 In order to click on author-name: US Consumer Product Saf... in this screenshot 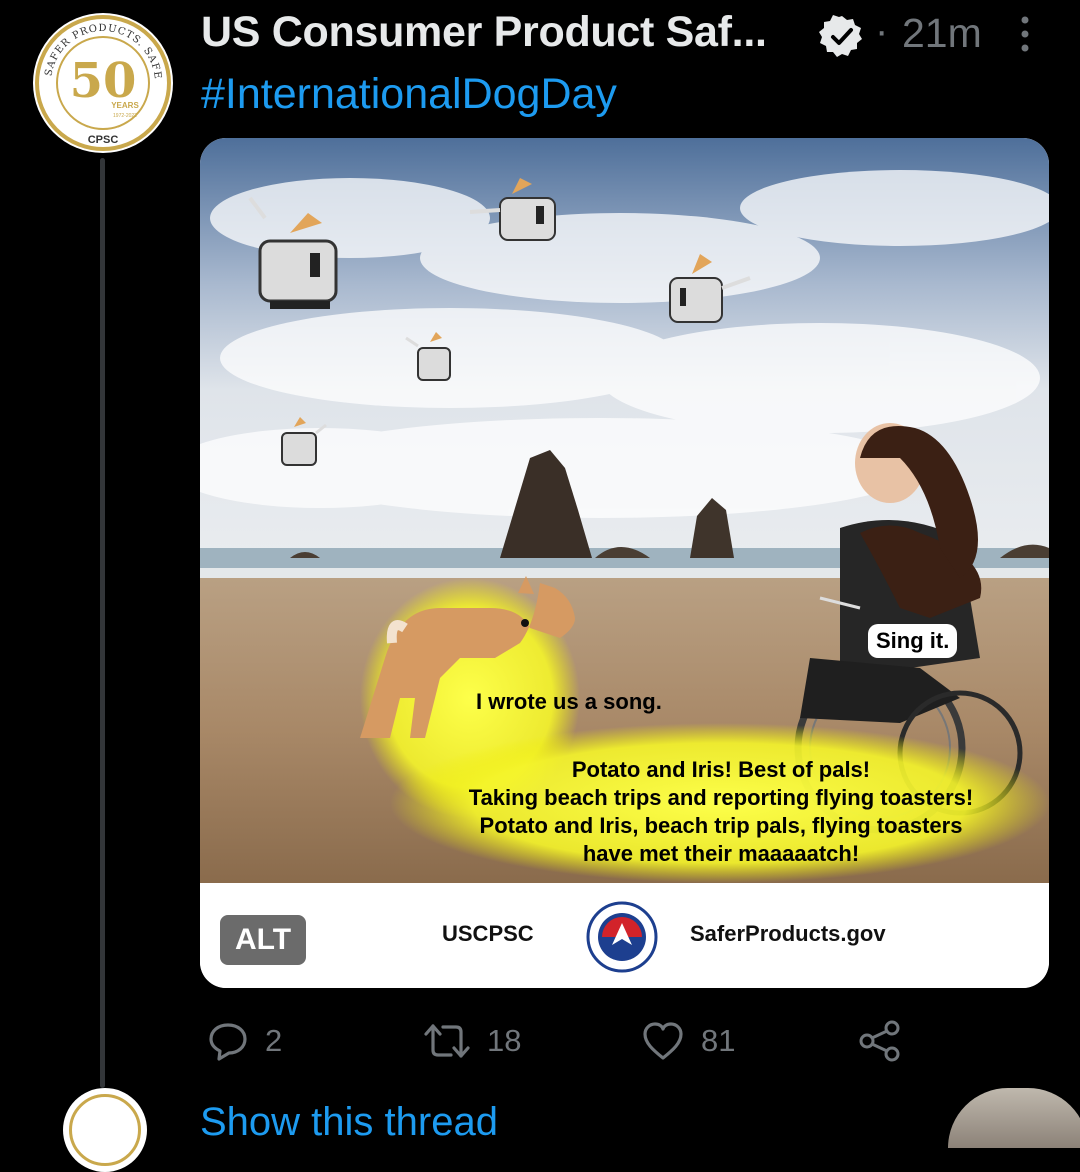, I will do `click(501, 32)`.